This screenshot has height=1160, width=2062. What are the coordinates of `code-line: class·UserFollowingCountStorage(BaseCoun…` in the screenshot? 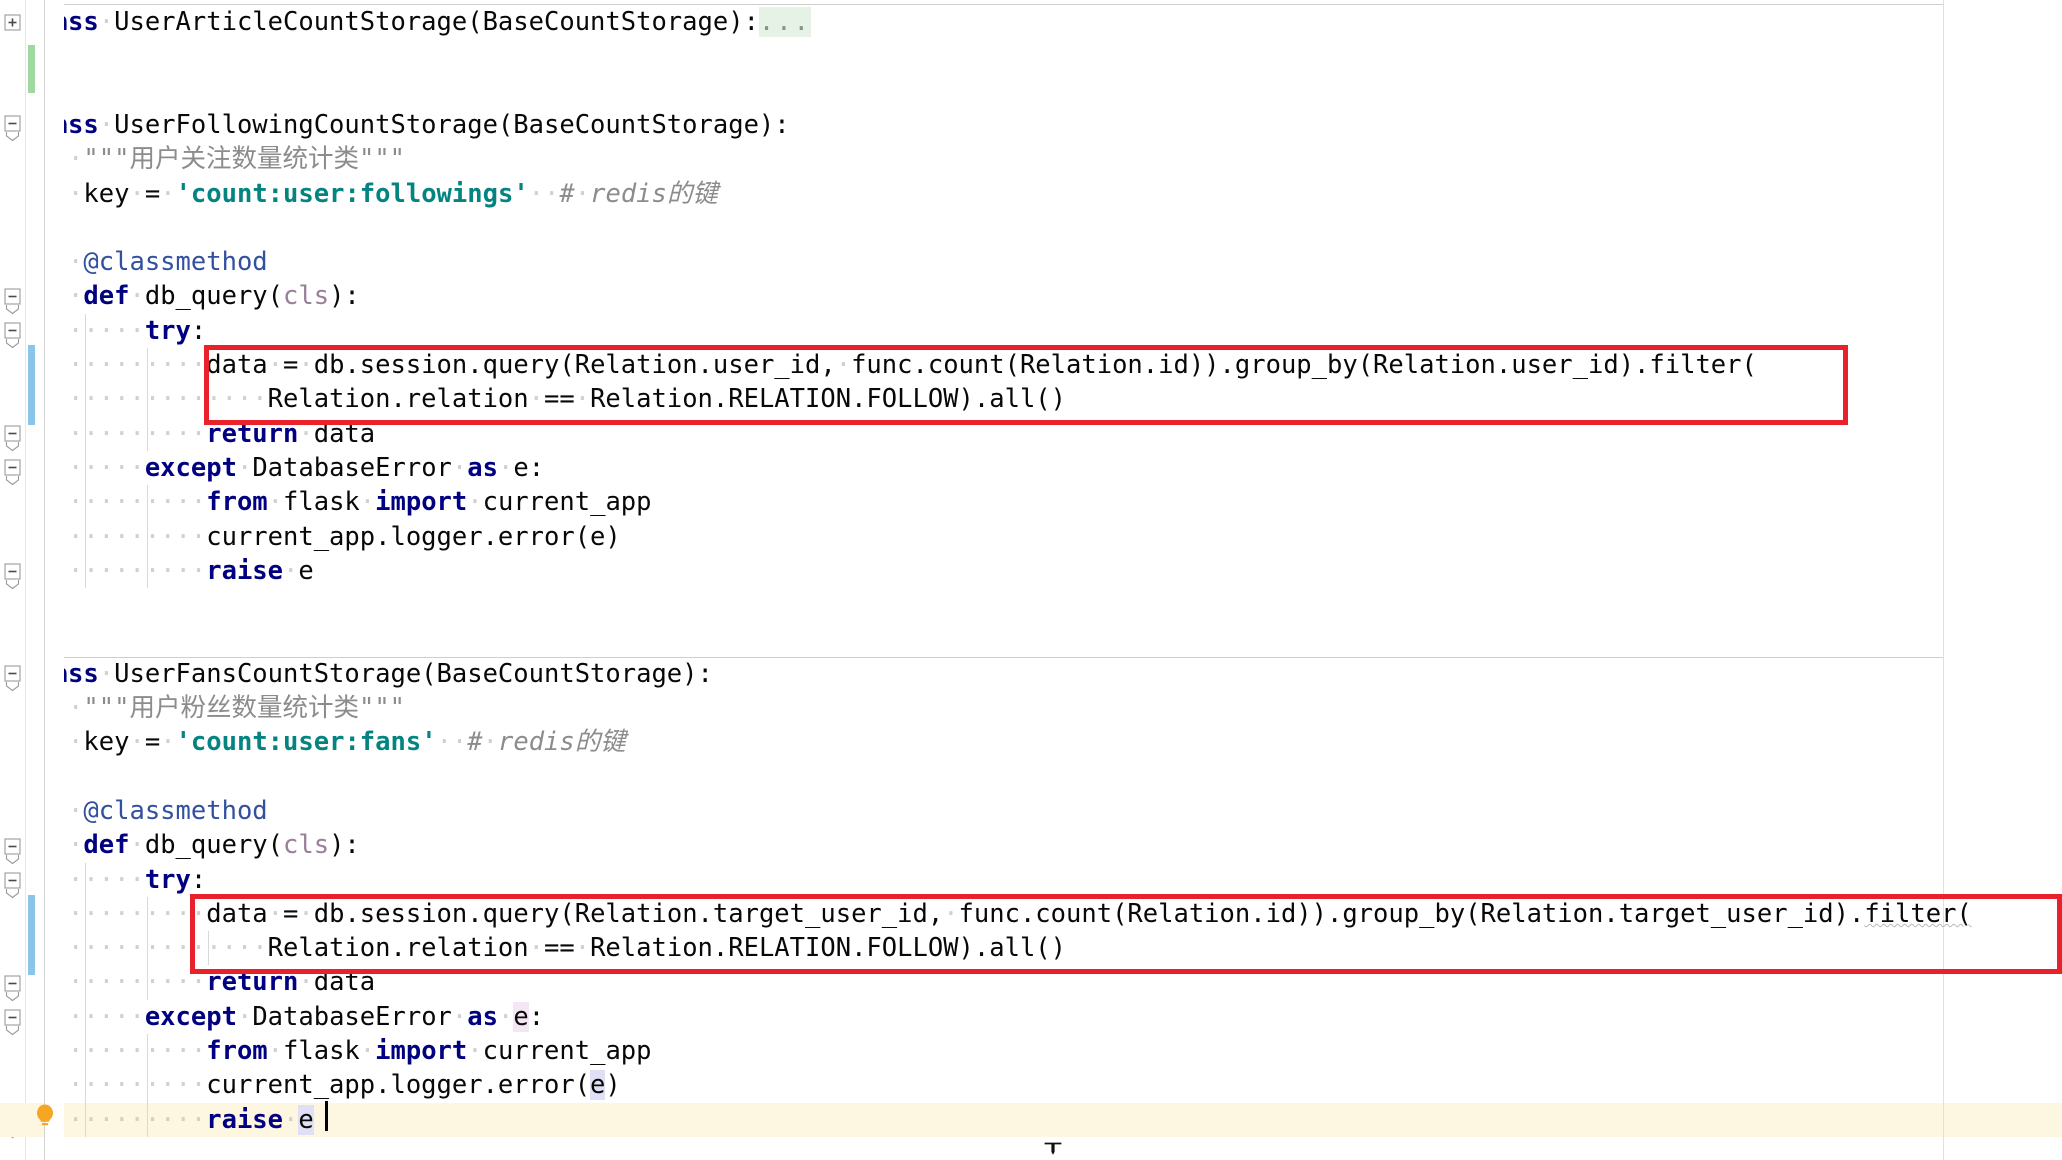 It's located at (395, 125).